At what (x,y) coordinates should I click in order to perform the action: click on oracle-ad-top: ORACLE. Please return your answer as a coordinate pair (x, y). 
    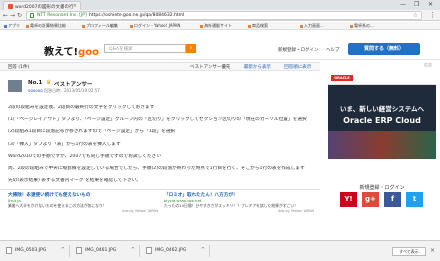
    Looking at the image, I should click on (382, 78).